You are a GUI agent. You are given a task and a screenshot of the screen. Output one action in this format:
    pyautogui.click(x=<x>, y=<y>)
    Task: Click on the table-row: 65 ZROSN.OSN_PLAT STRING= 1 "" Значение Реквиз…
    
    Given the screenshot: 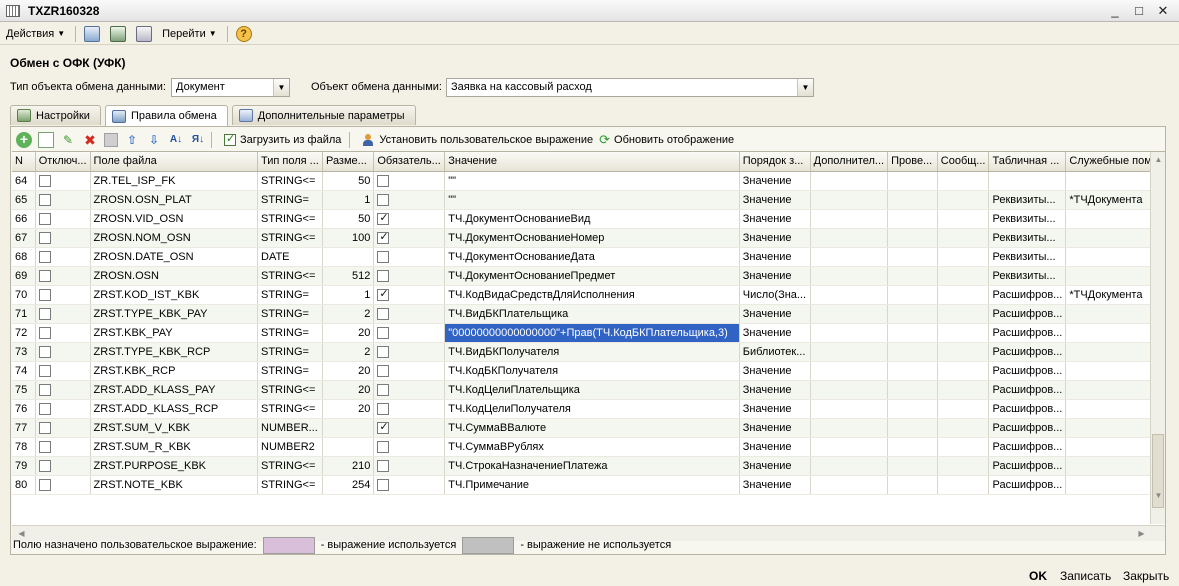 What is the action you would take?
    pyautogui.click(x=588, y=200)
    